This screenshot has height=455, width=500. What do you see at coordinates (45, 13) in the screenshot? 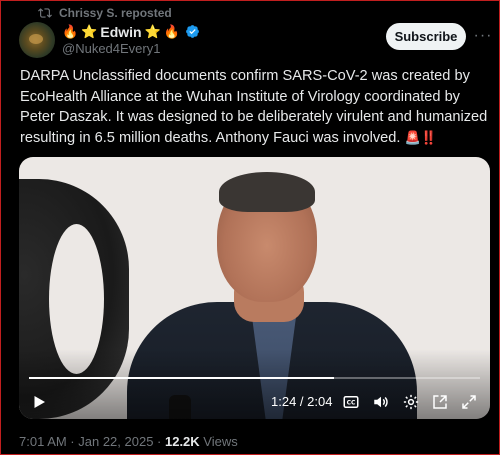
I see `repost-icon` at bounding box center [45, 13].